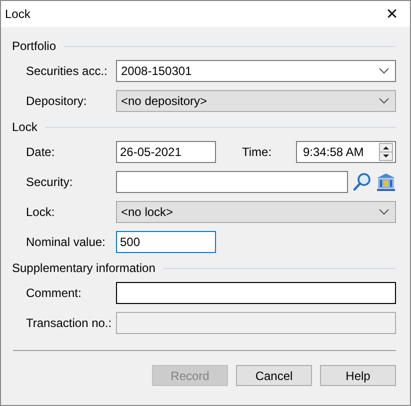  I want to click on field-label: Time:, so click(257, 152).